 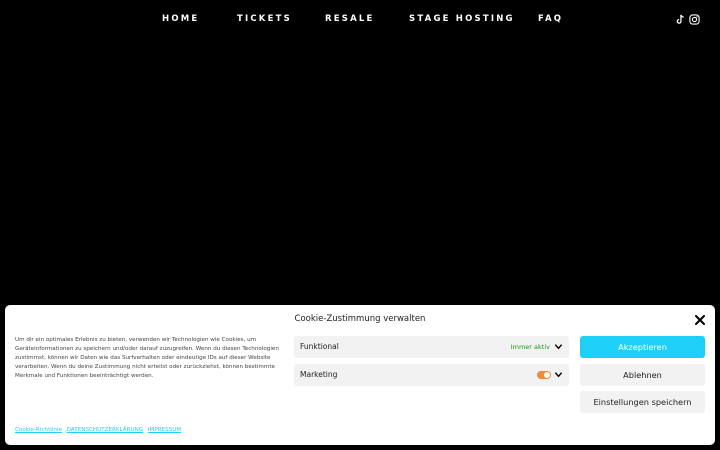 What do you see at coordinates (700, 320) in the screenshot?
I see `close-icon` at bounding box center [700, 320].